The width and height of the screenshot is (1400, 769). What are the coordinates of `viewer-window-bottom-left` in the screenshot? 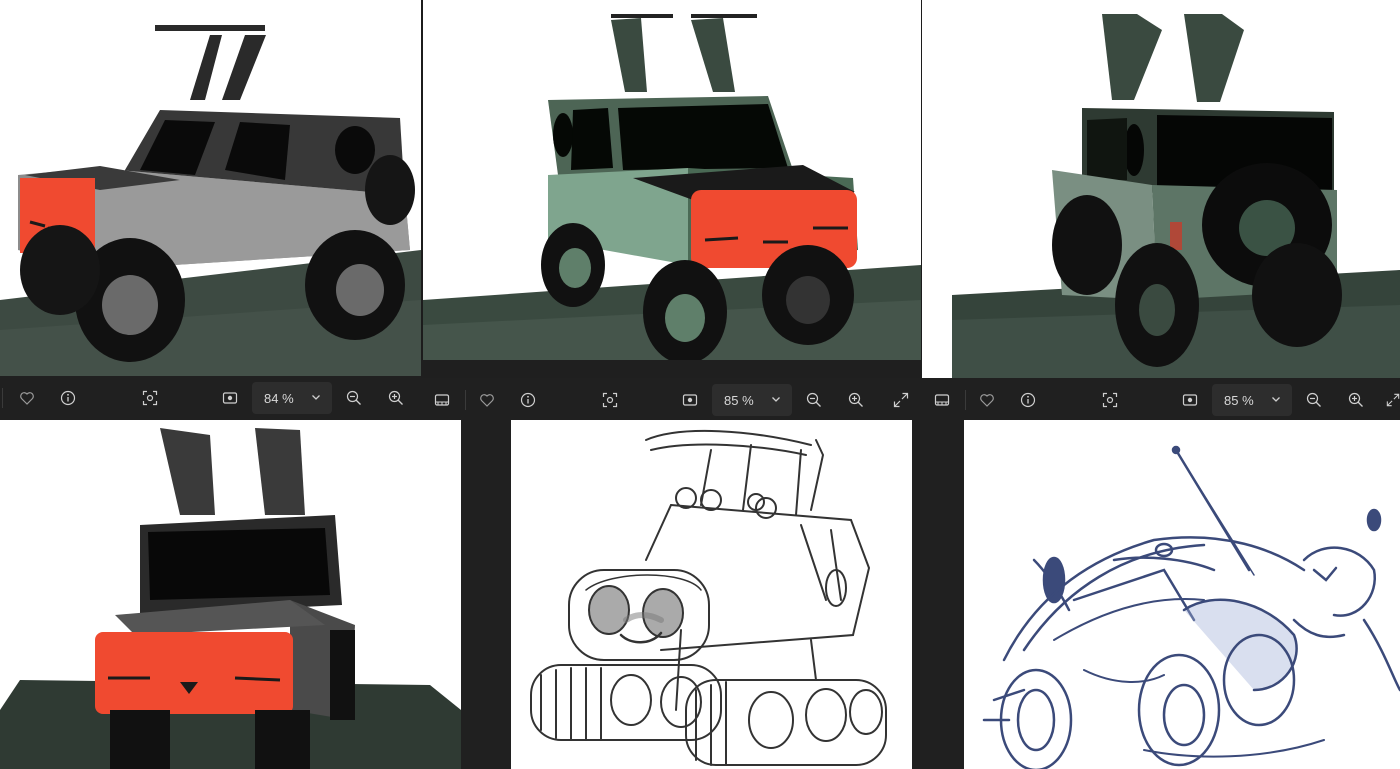 It's located at (230, 594).